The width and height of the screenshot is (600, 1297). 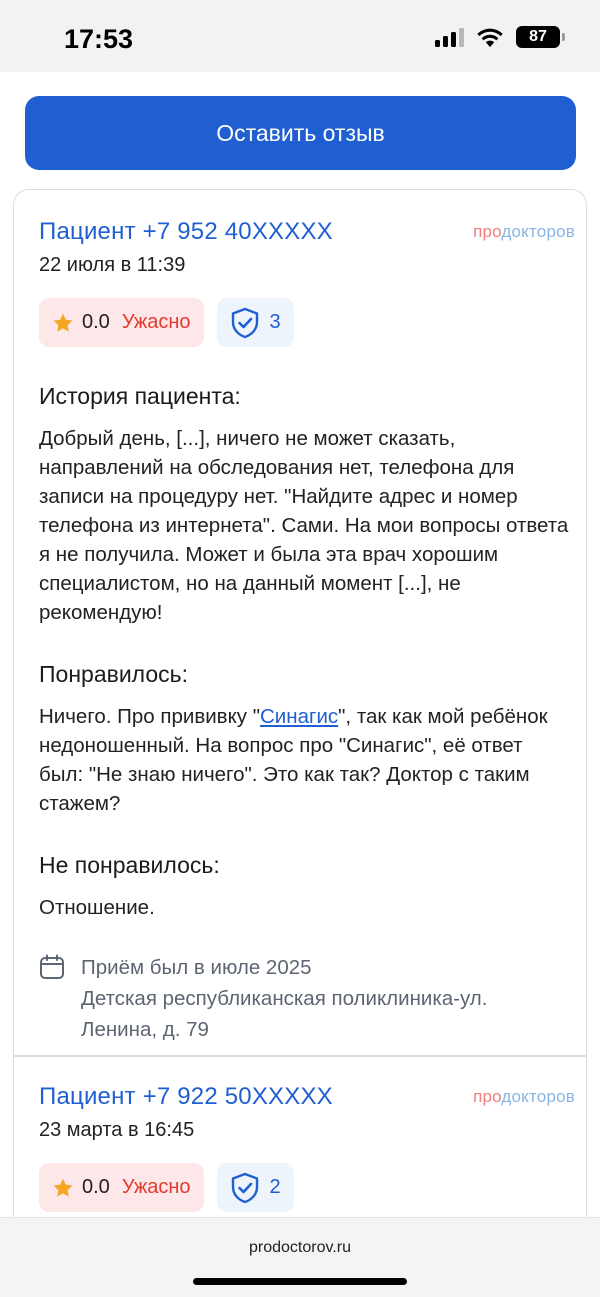 What do you see at coordinates (300, 1248) in the screenshot?
I see `url-field: prodoctorov.ru` at bounding box center [300, 1248].